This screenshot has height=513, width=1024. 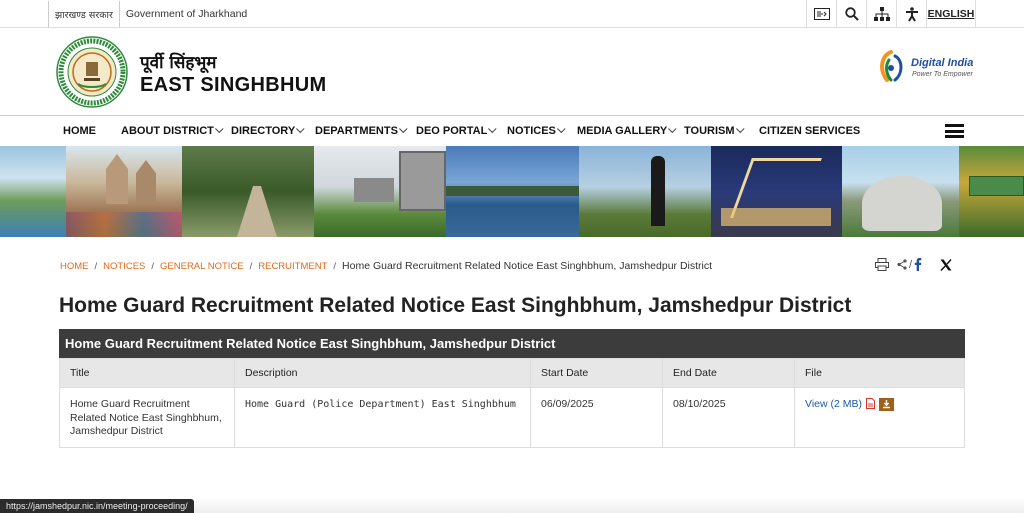 I want to click on site-name-english: EAST SINGHBHUM, so click(x=233, y=85).